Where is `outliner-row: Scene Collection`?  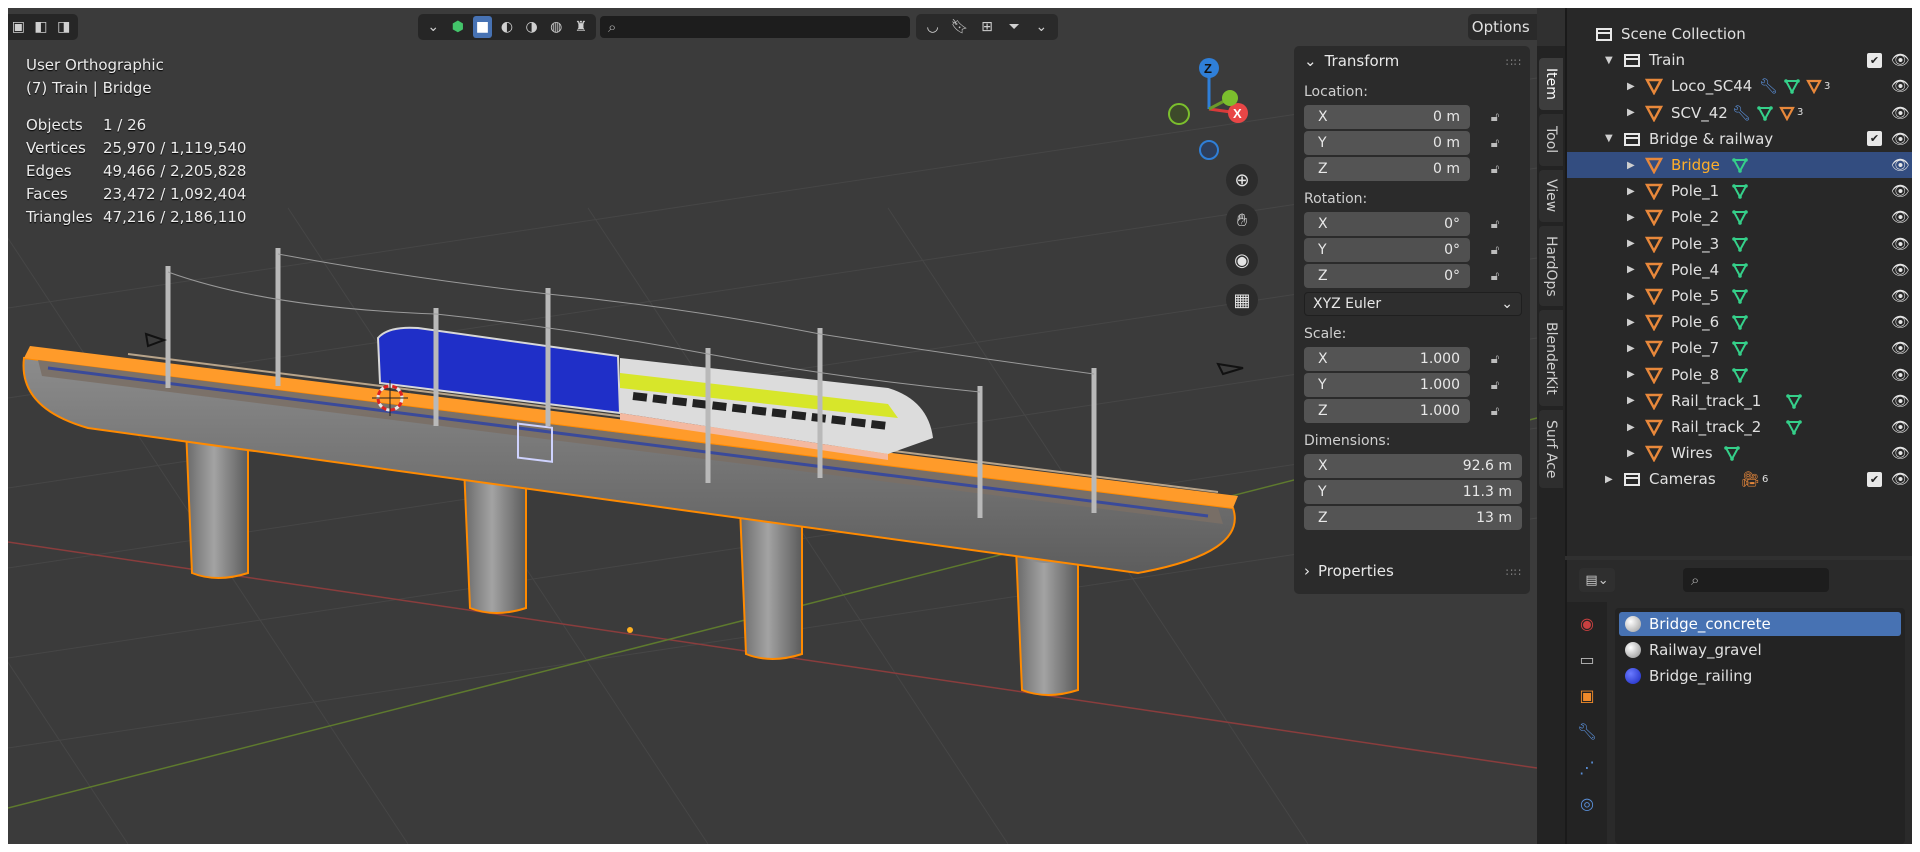 outliner-row: Scene Collection is located at coordinates (1739, 34).